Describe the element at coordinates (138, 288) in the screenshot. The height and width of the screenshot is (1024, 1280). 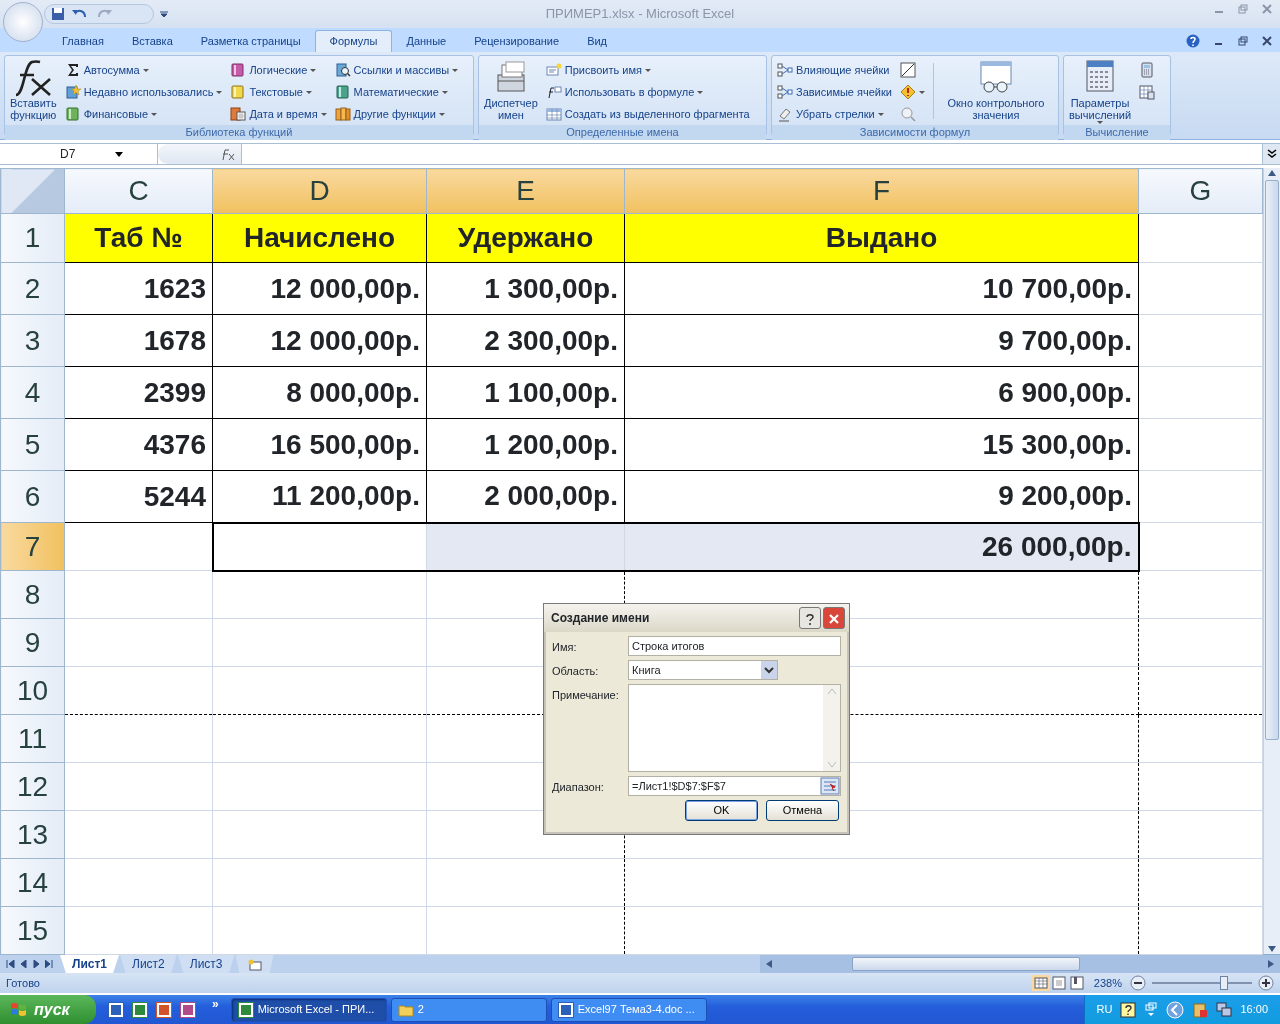
I see `table-cell: 1623` at that location.